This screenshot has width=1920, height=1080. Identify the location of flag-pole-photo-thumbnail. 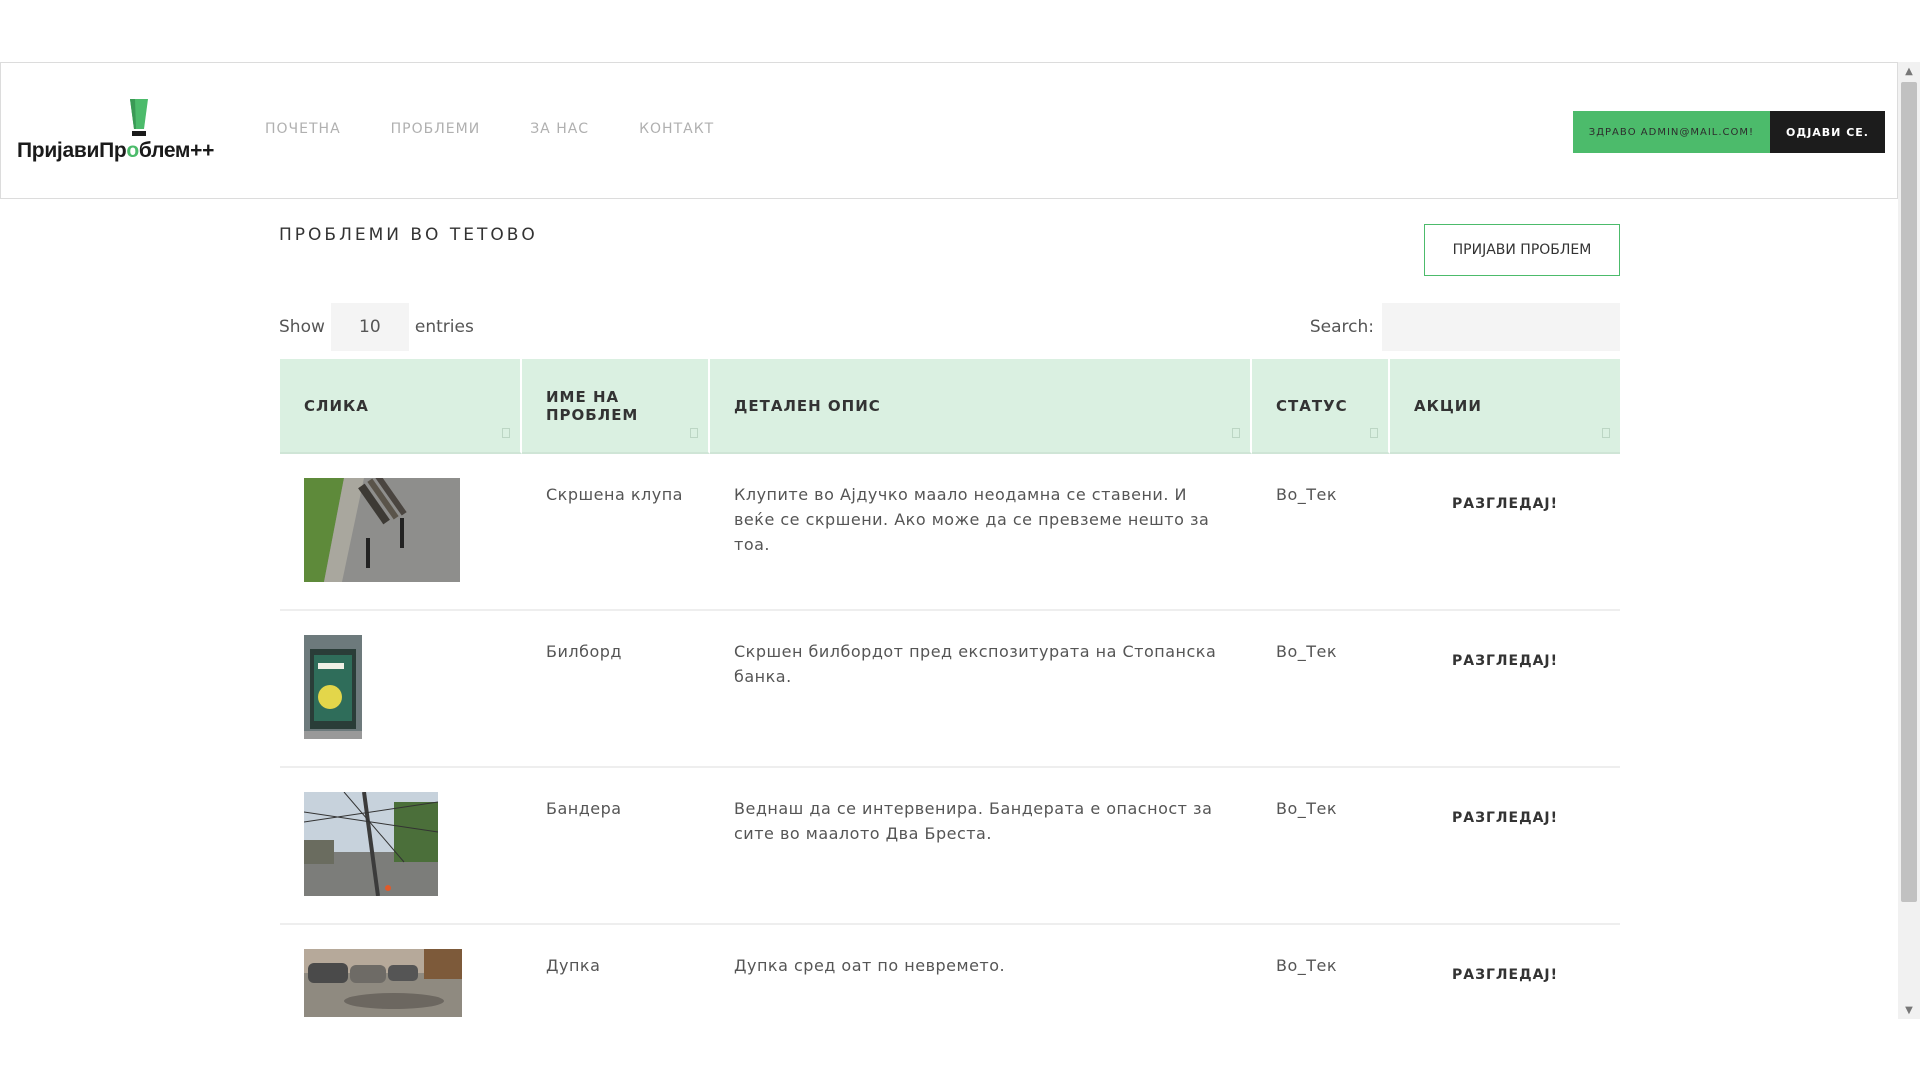
(371, 844).